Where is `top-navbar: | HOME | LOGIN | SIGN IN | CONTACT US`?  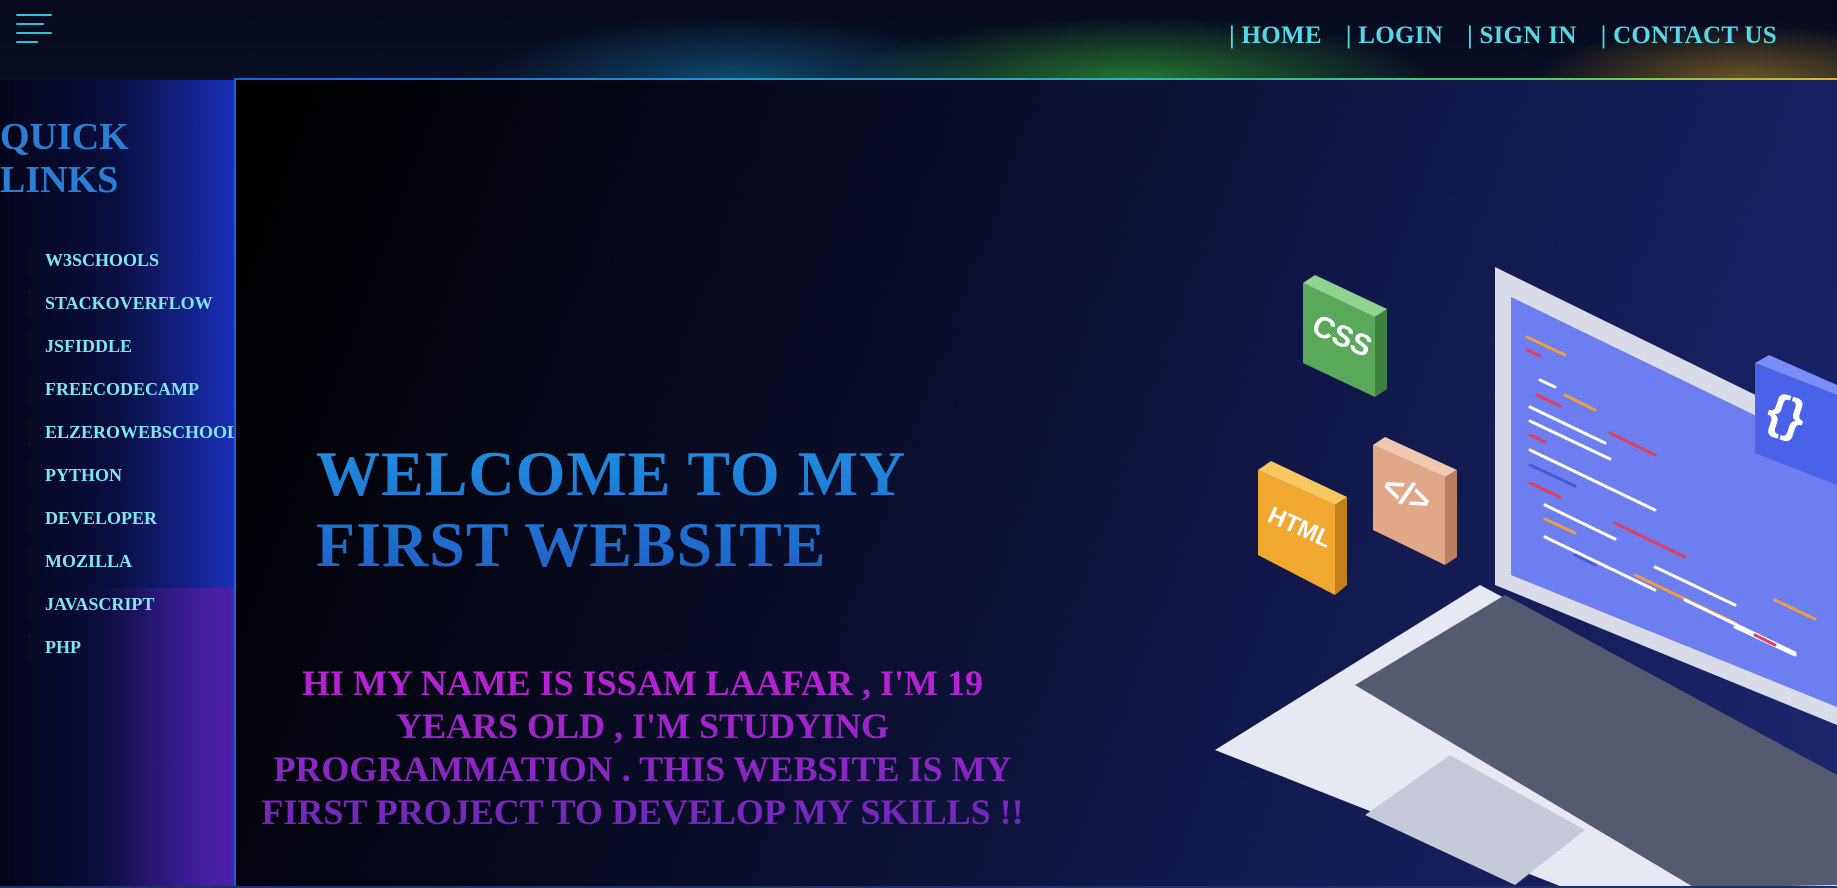
top-navbar: | HOME | LOGIN | SIGN IN | CONTACT US is located at coordinates (918, 40).